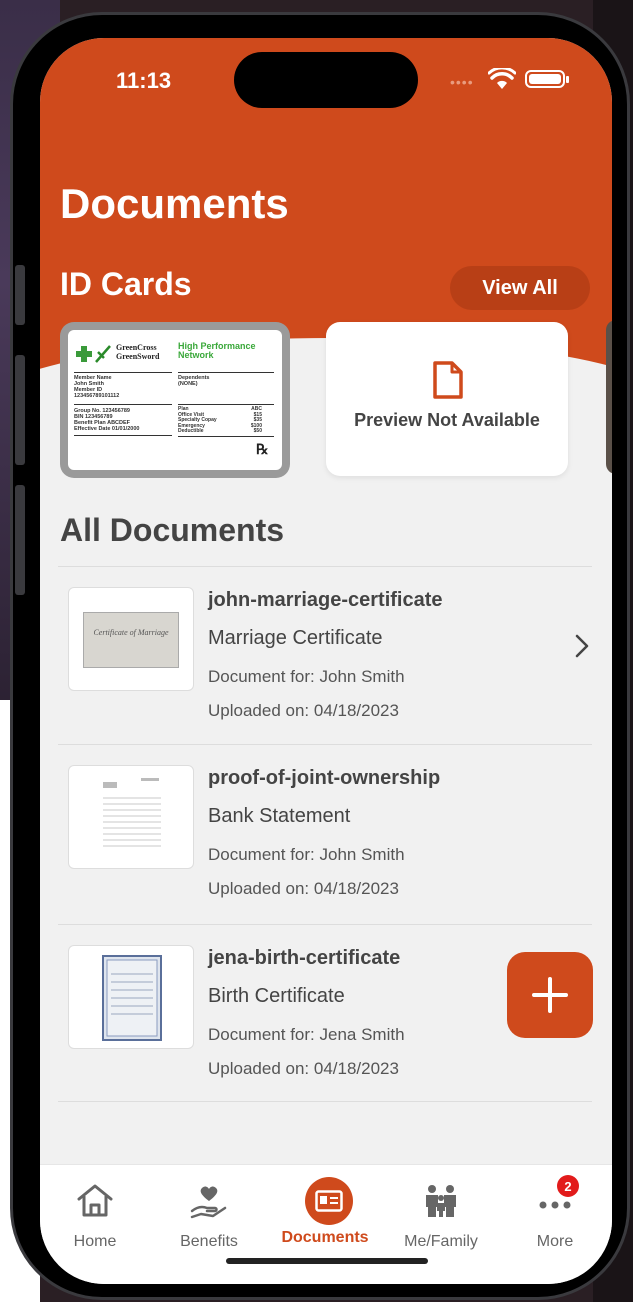 The width and height of the screenshot is (633, 1302). What do you see at coordinates (191, 431) in the screenshot?
I see `plan-row-label: Deductible` at bounding box center [191, 431].